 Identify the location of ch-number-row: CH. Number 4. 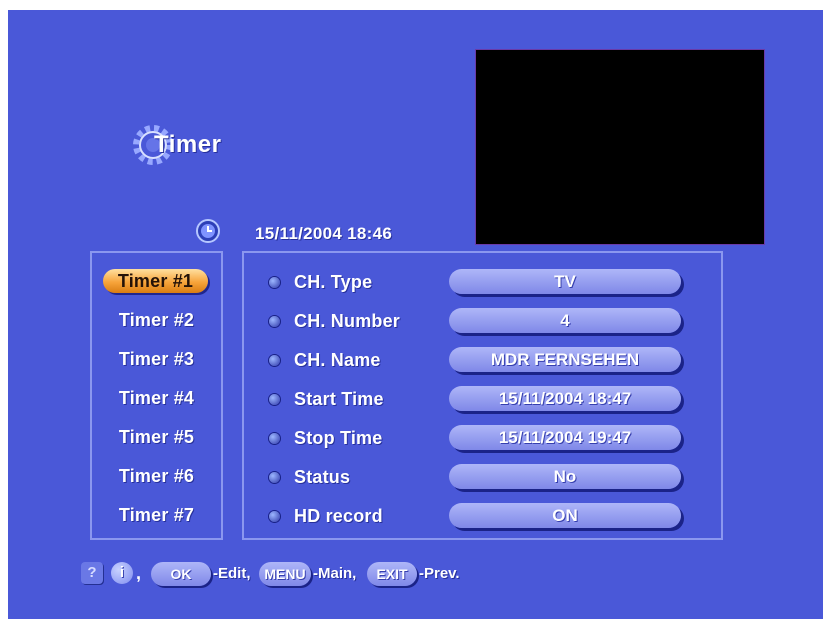
(490, 321).